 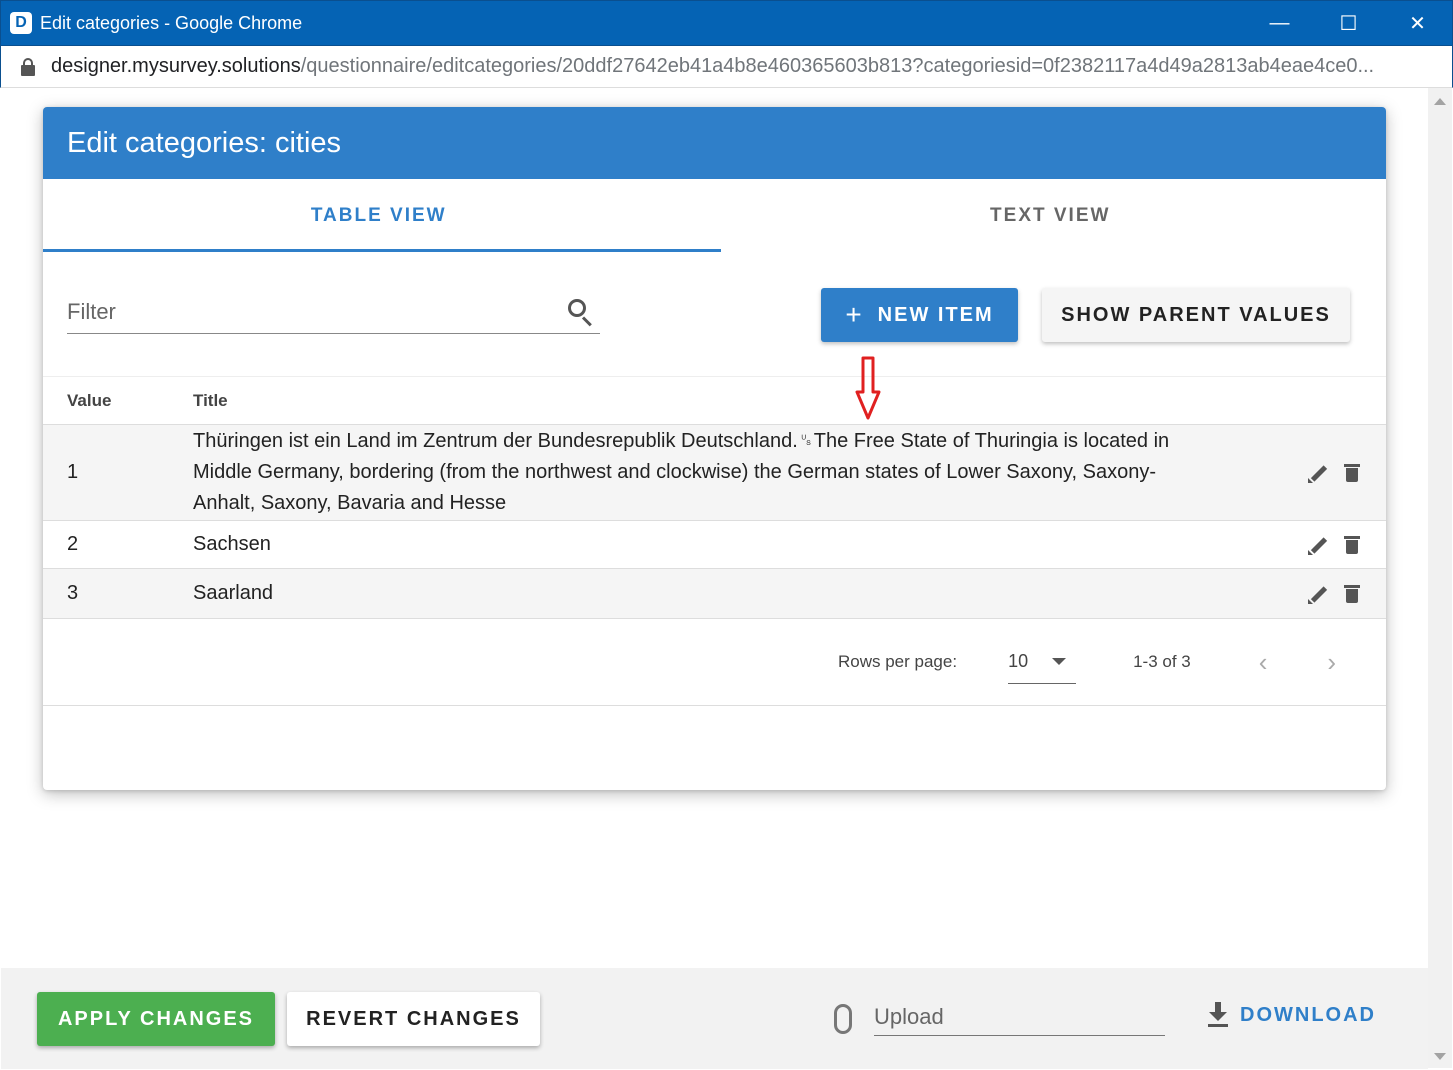 I want to click on close-icon: ✕, so click(x=1417, y=23).